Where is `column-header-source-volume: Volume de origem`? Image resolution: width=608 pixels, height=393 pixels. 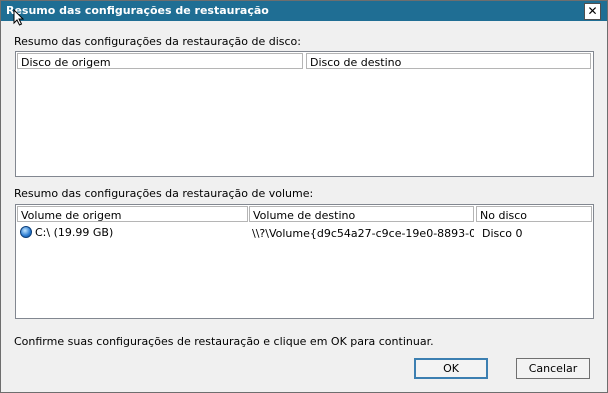 column-header-source-volume: Volume de origem is located at coordinates (132, 214).